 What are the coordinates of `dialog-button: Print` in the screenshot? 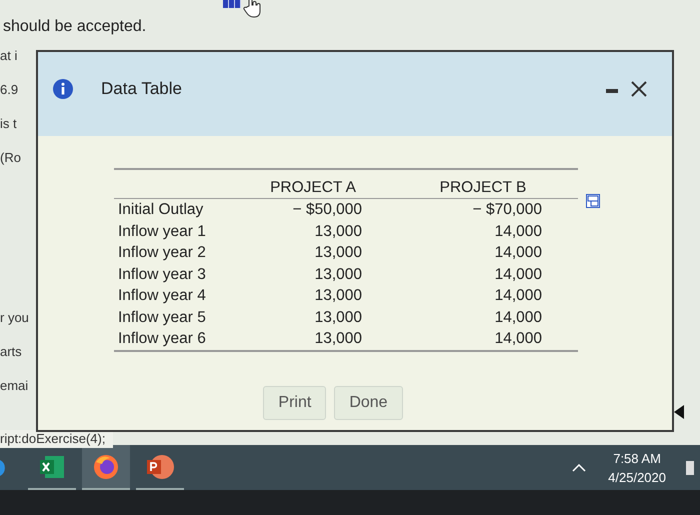 It's located at (294, 403).